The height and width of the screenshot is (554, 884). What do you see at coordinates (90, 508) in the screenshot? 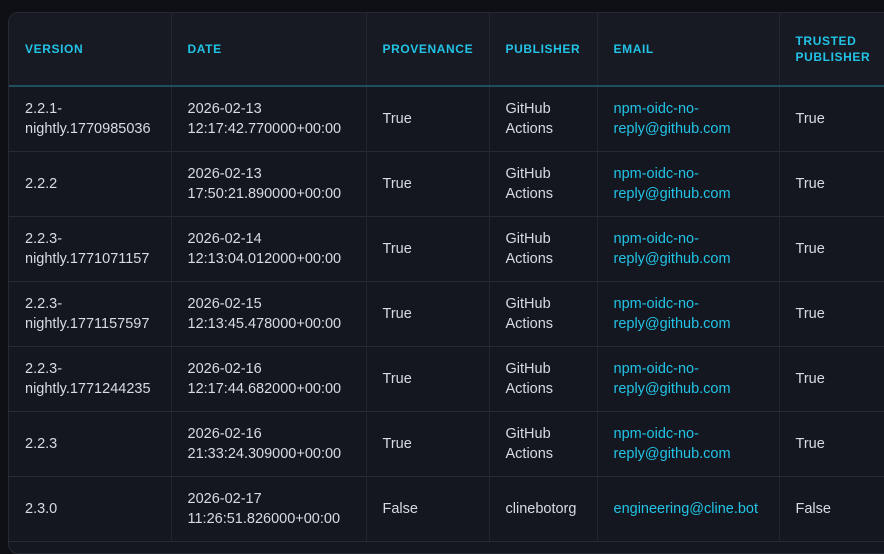
I see `cell-version: 2.3.0` at bounding box center [90, 508].